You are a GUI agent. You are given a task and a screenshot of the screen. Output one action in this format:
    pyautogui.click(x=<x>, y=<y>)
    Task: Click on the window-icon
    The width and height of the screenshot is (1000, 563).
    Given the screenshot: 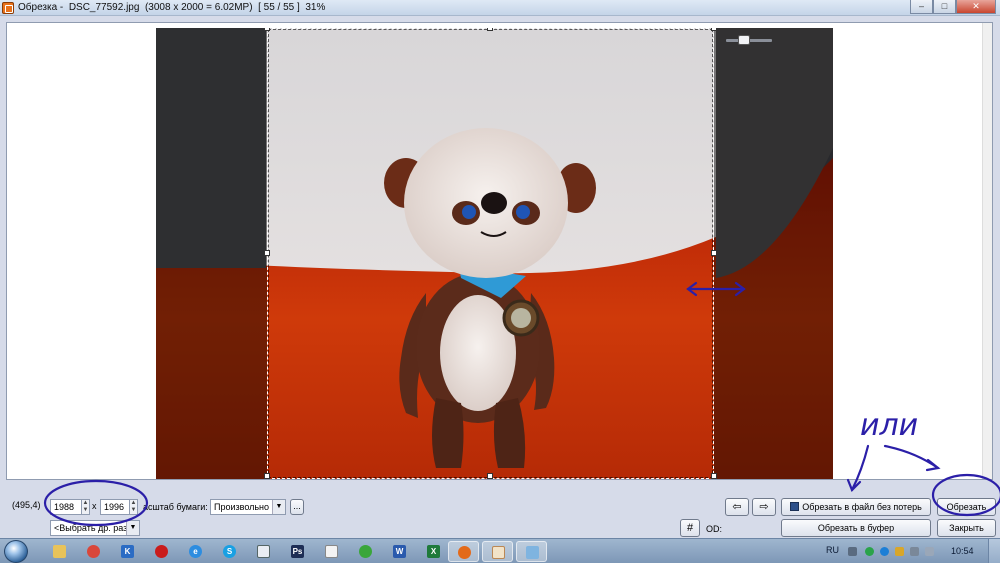 What is the action you would take?
    pyautogui.click(x=263, y=551)
    